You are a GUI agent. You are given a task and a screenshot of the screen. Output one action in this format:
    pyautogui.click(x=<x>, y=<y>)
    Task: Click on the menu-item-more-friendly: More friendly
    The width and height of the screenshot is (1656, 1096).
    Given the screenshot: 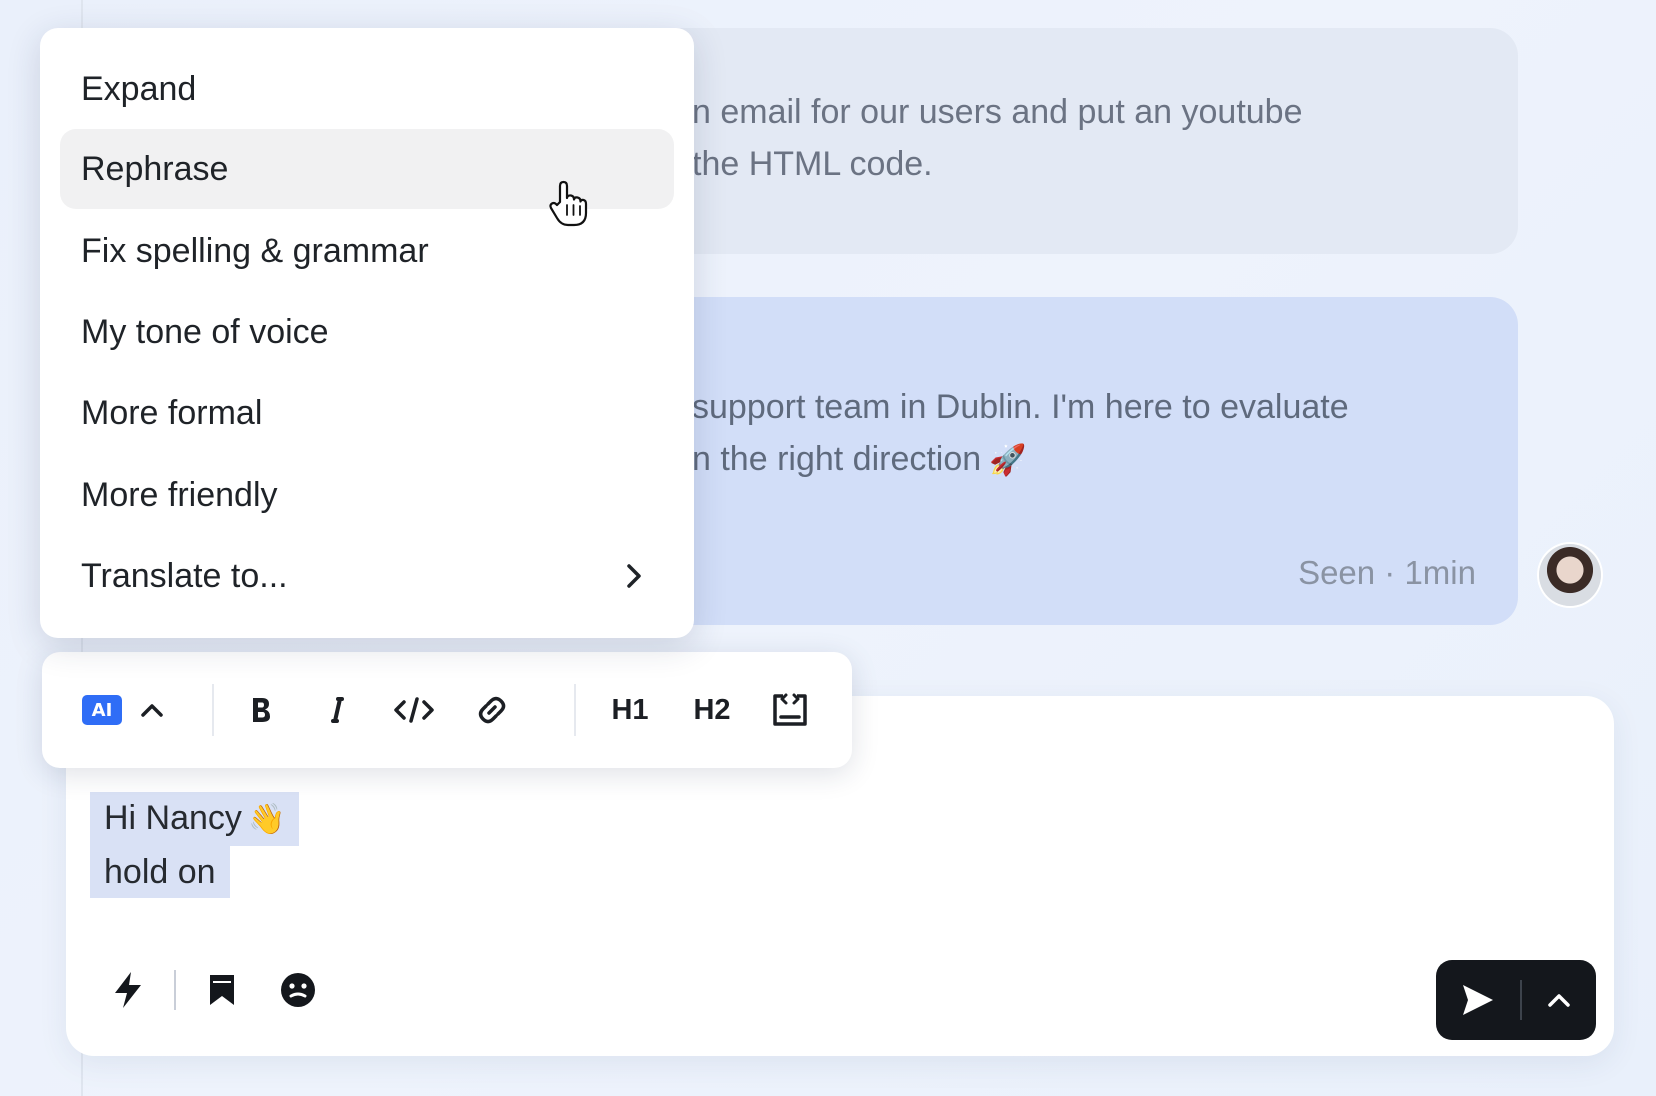 What is the action you would take?
    pyautogui.click(x=367, y=495)
    